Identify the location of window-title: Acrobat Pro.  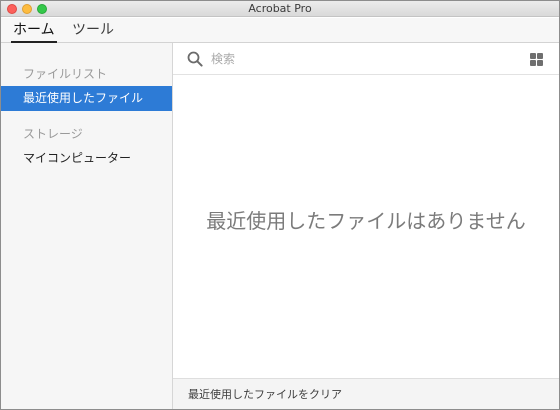
(280, 8).